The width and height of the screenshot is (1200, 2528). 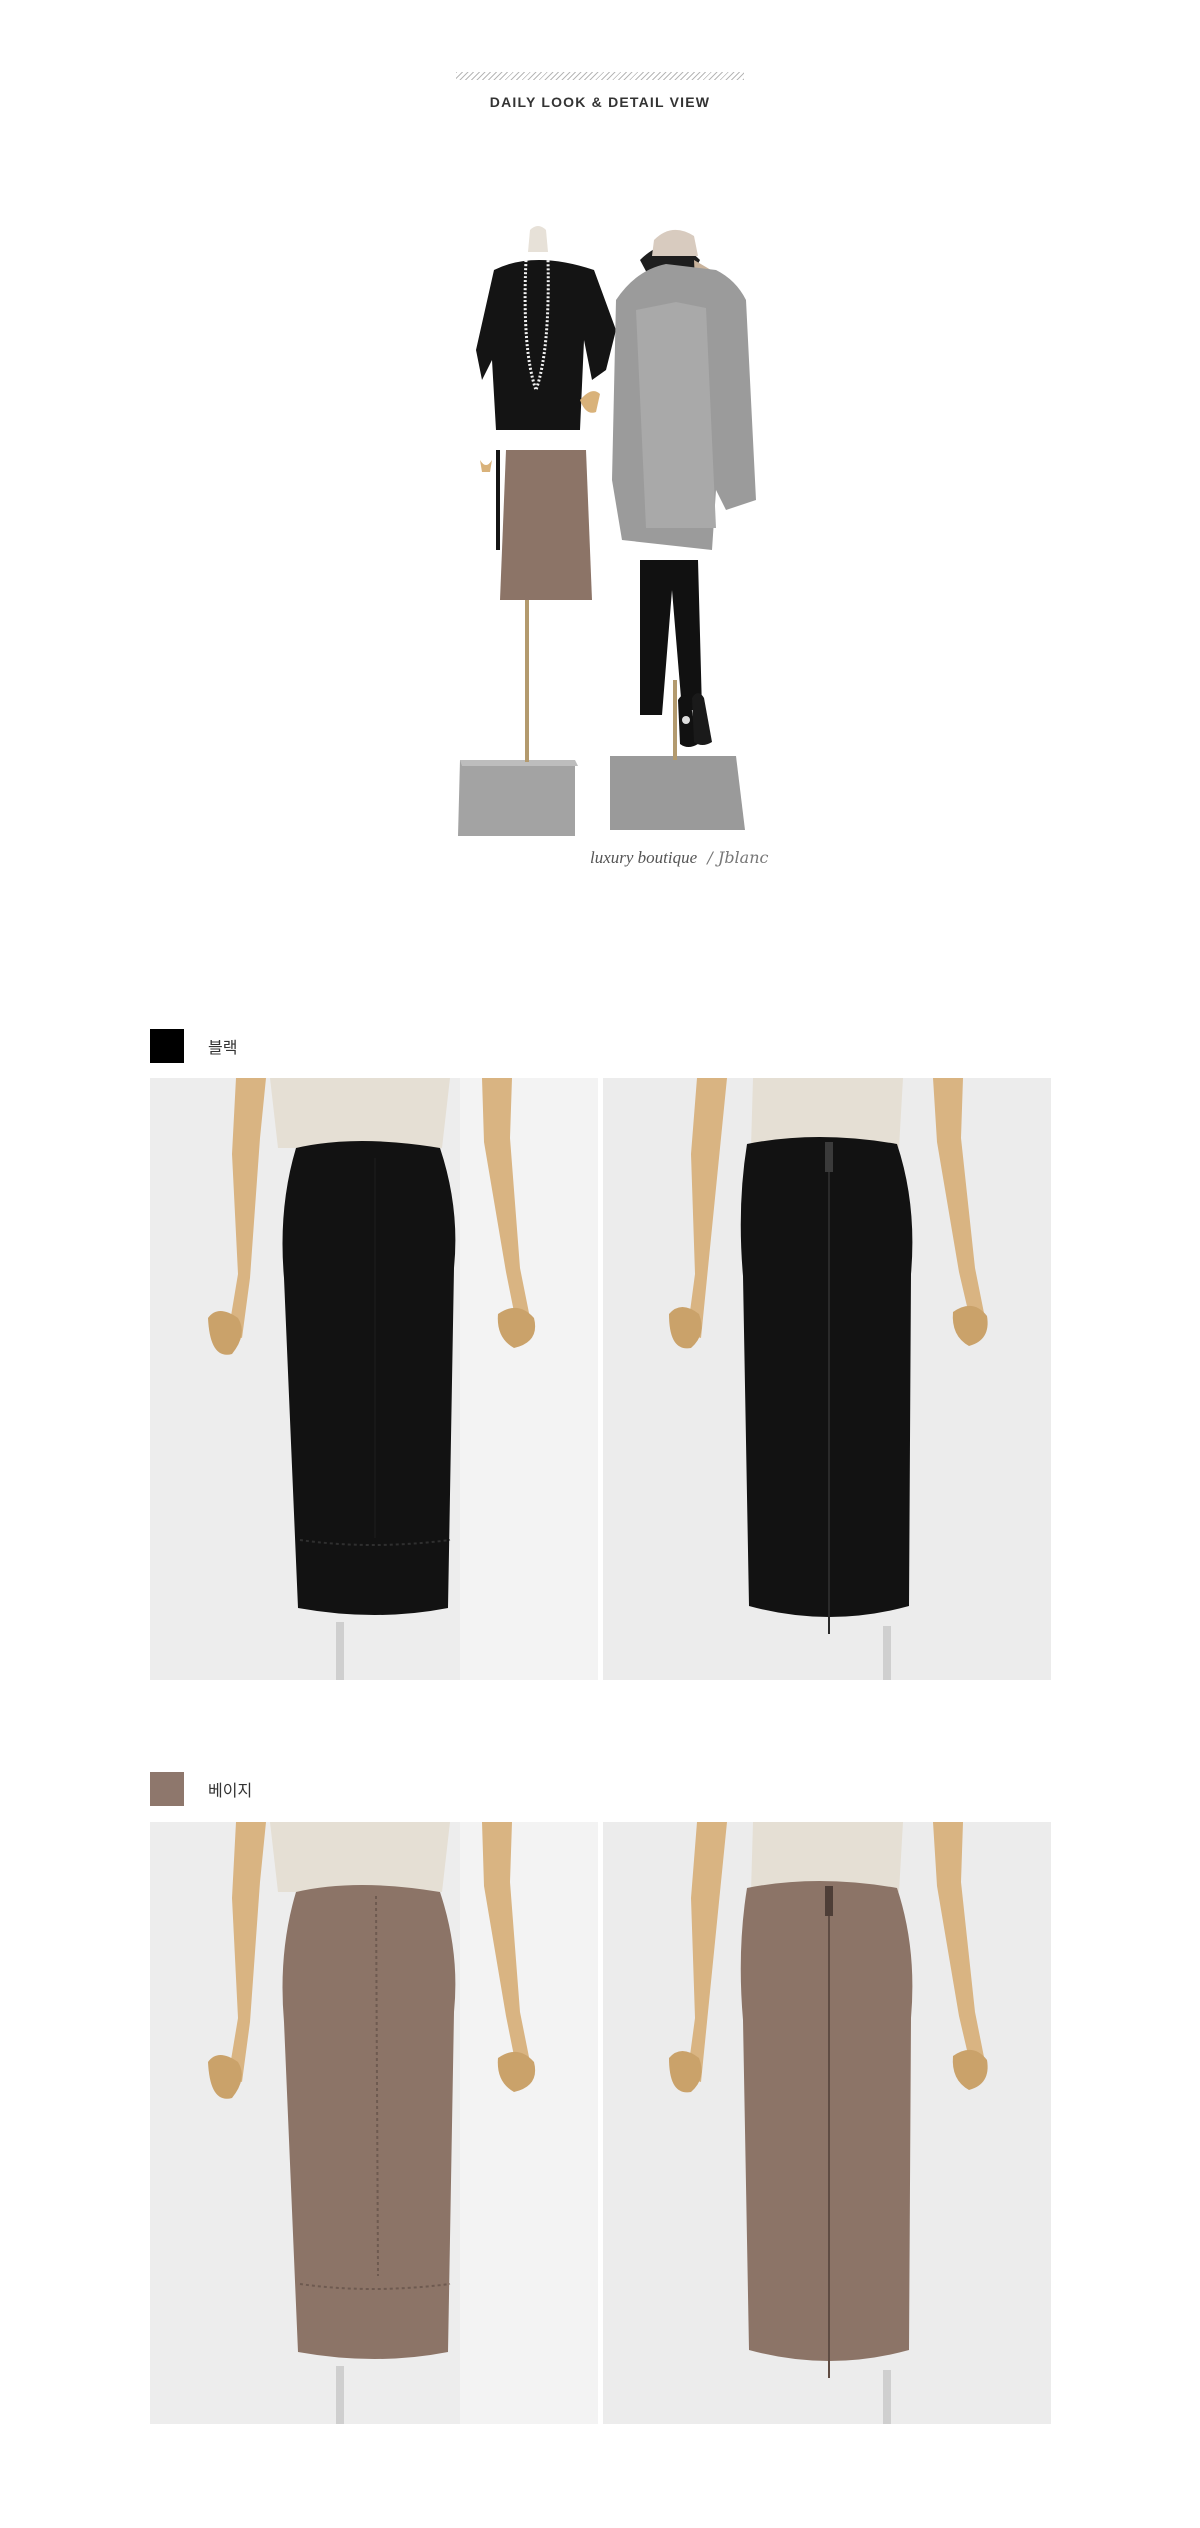 What do you see at coordinates (201, 1789) in the screenshot?
I see `color-option-beige: 베이지` at bounding box center [201, 1789].